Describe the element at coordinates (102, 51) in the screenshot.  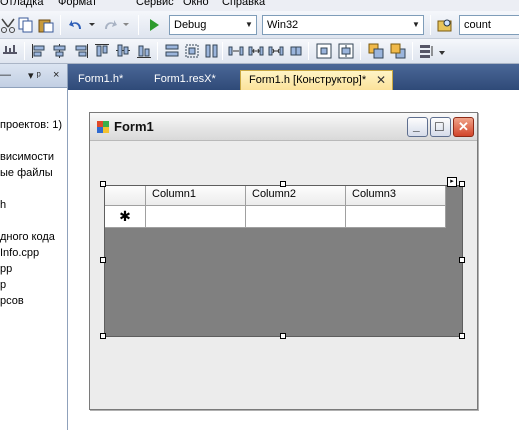
I see `align-tops-icon` at that location.